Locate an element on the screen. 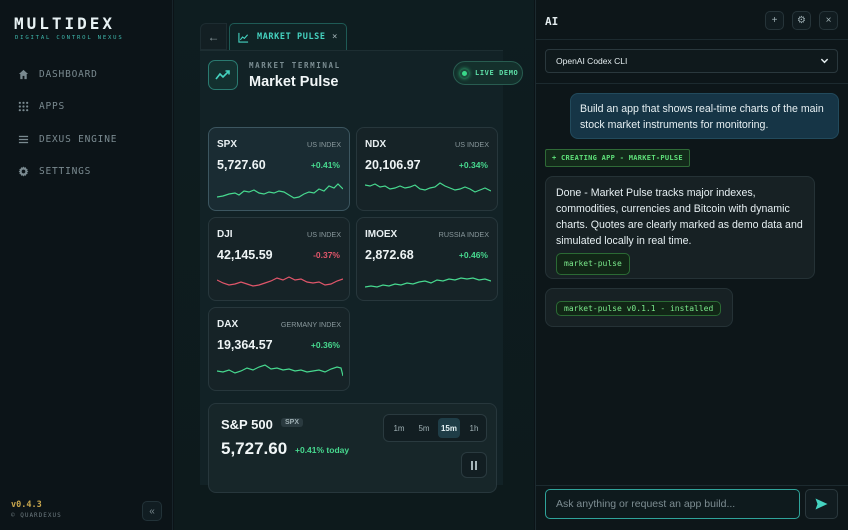 The width and height of the screenshot is (848, 530). ai-title: AI is located at coordinates (552, 21).